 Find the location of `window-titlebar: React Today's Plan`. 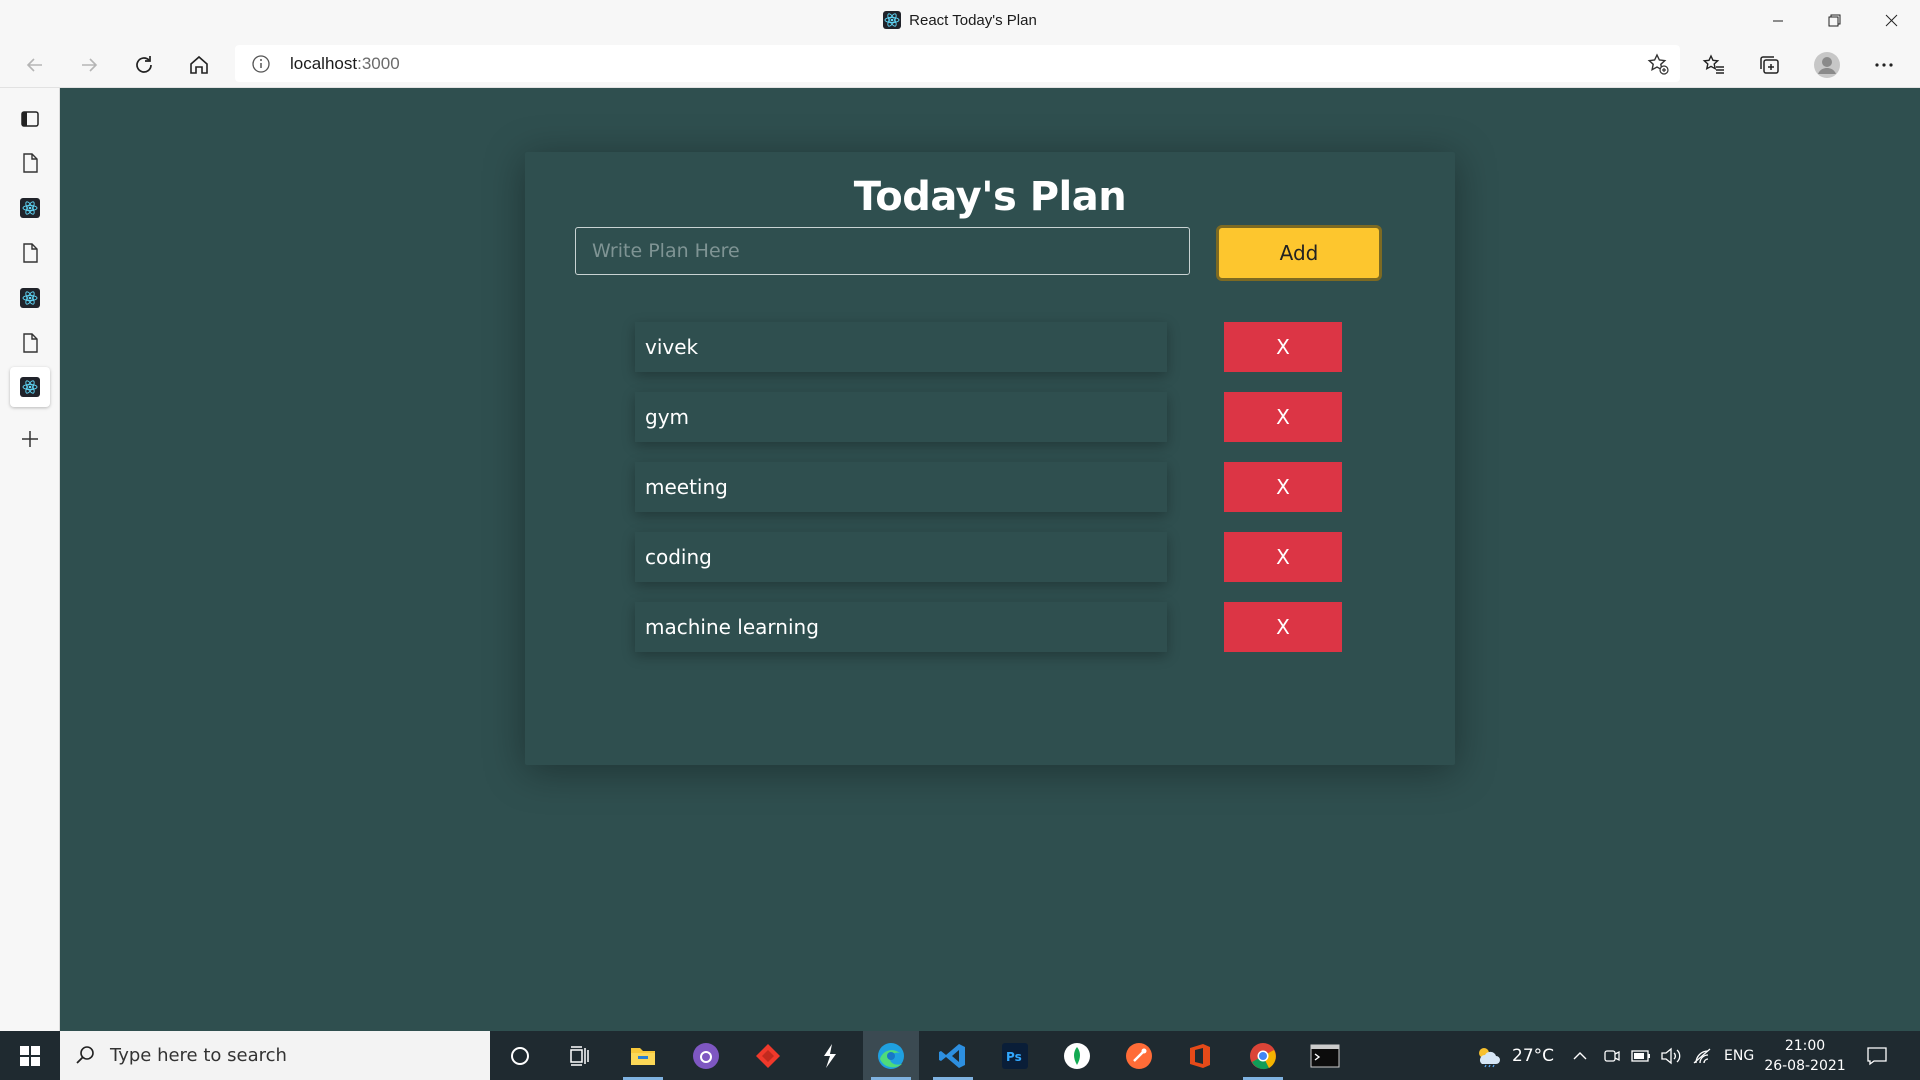

window-titlebar: React Today's Plan is located at coordinates (960, 20).